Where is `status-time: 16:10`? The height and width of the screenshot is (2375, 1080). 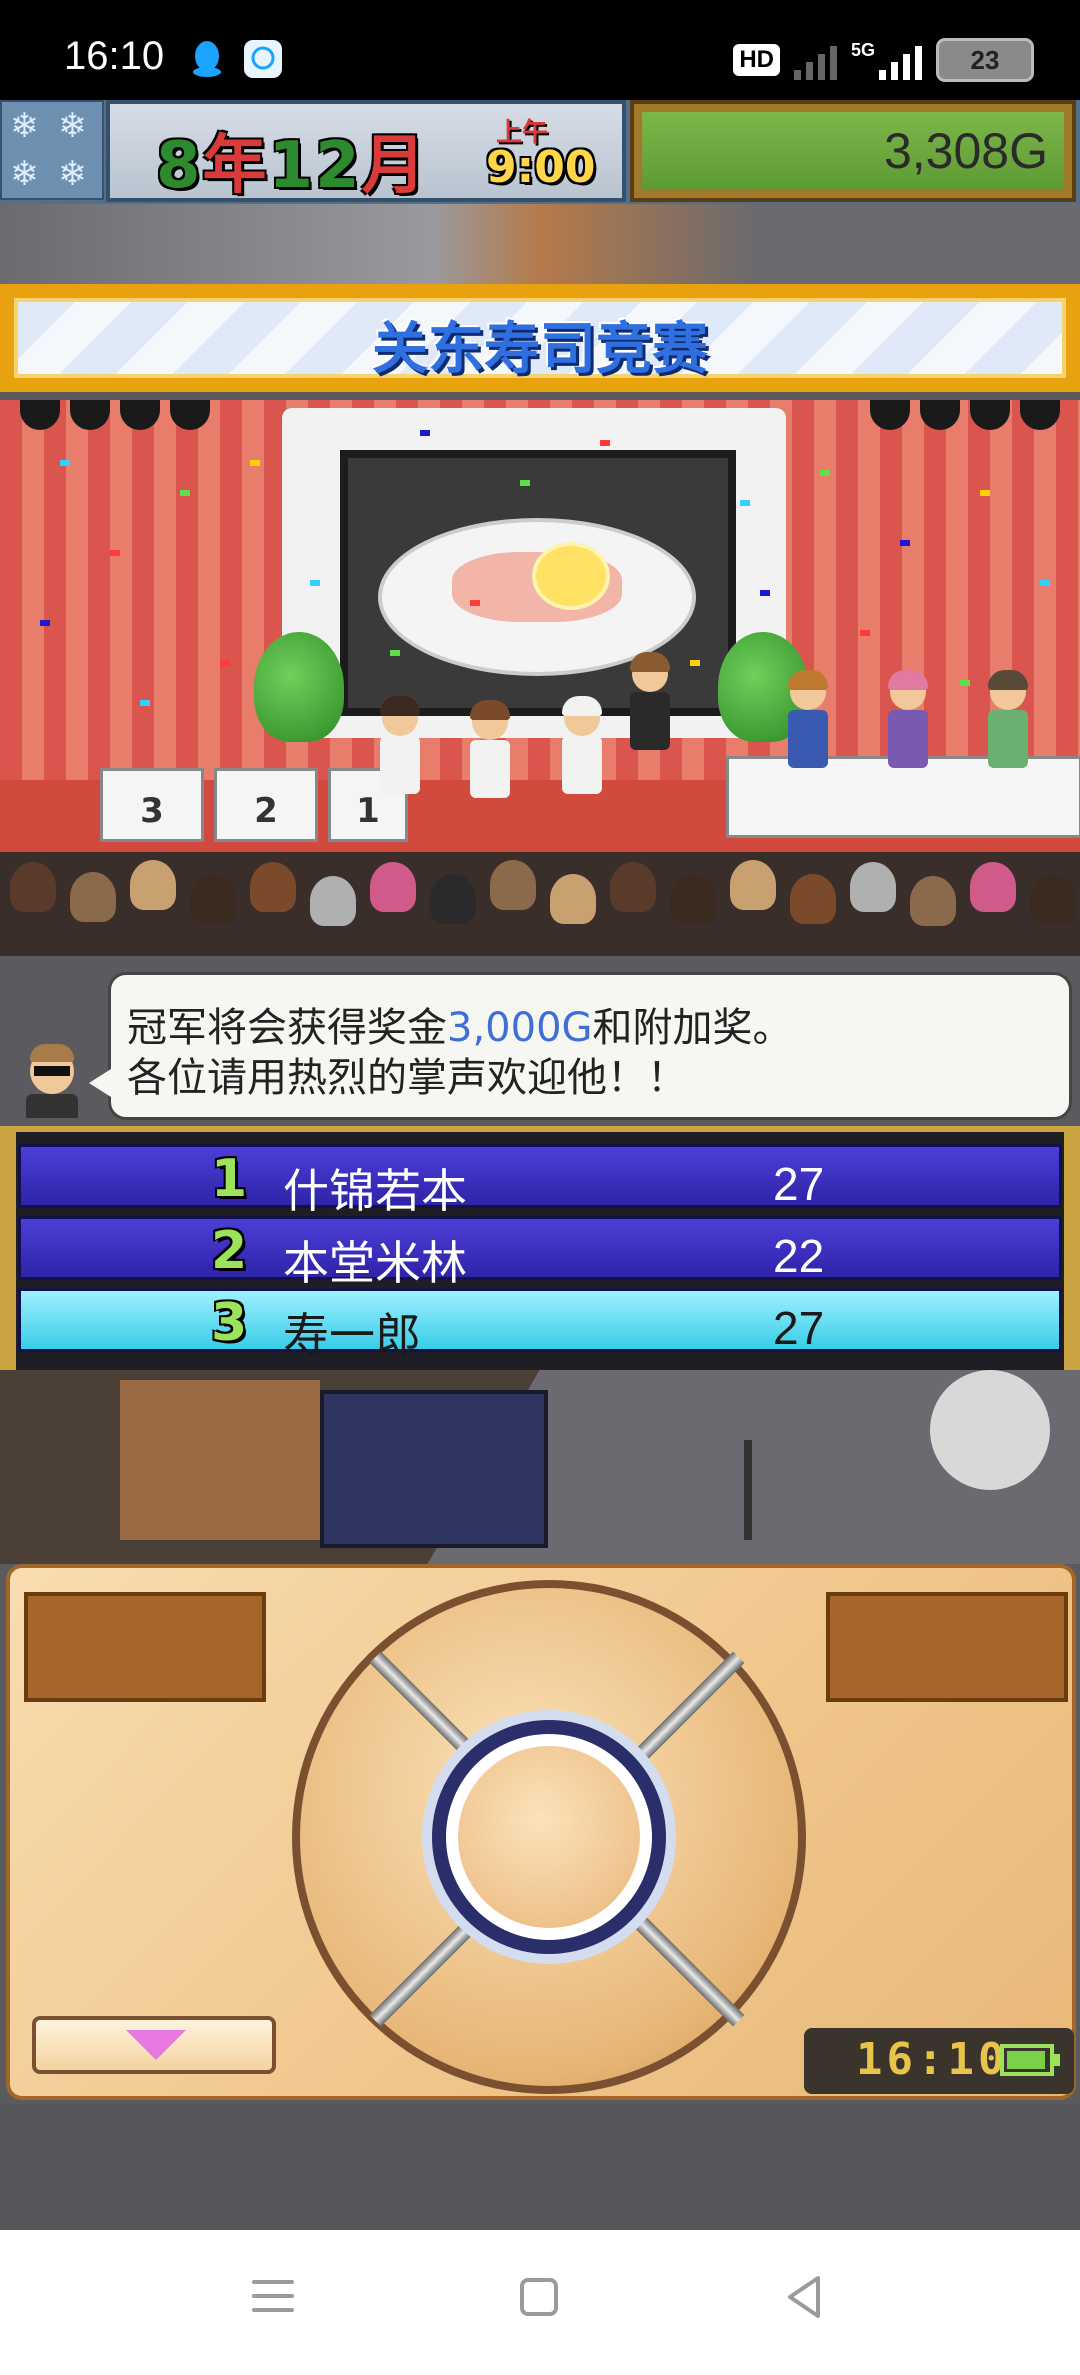
status-time: 16:10 is located at coordinates (114, 56).